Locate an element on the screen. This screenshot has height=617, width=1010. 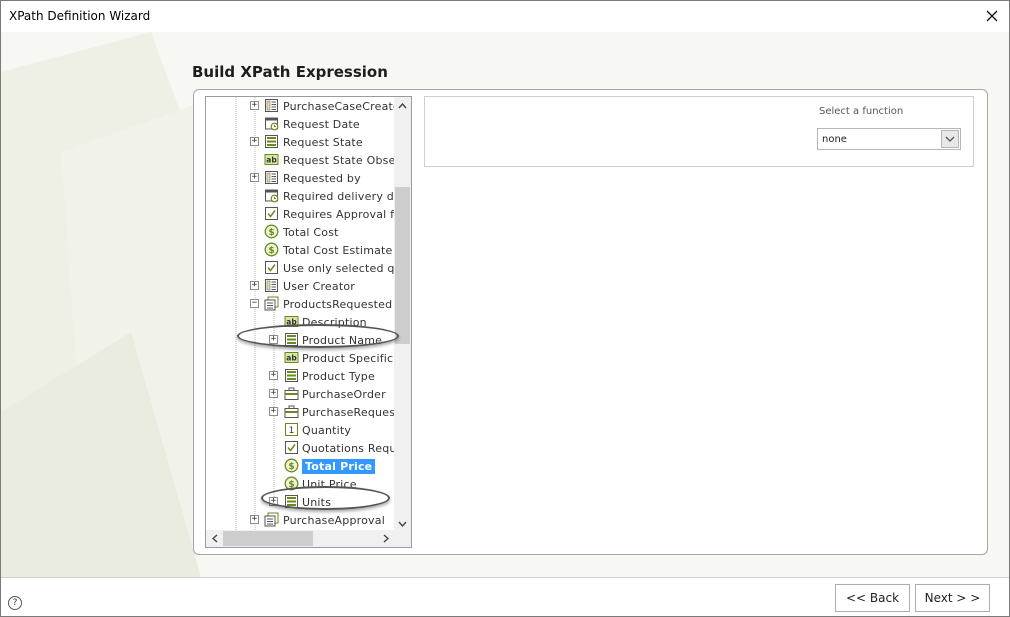
number-icon: 1 is located at coordinates (291, 429).